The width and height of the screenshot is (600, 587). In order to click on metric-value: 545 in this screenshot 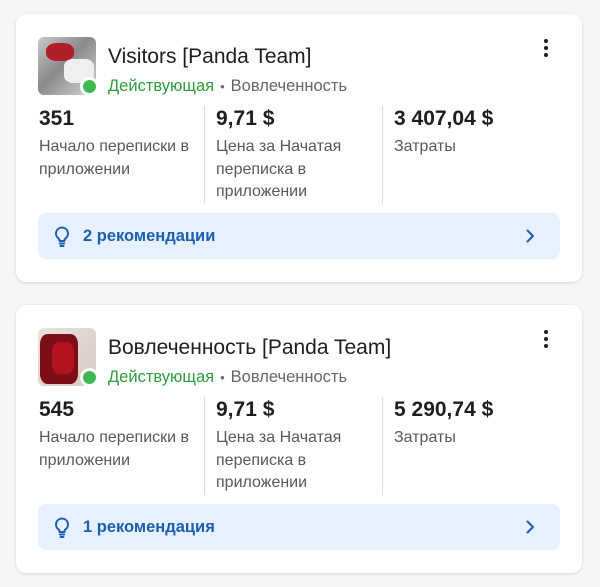, I will do `click(57, 409)`.